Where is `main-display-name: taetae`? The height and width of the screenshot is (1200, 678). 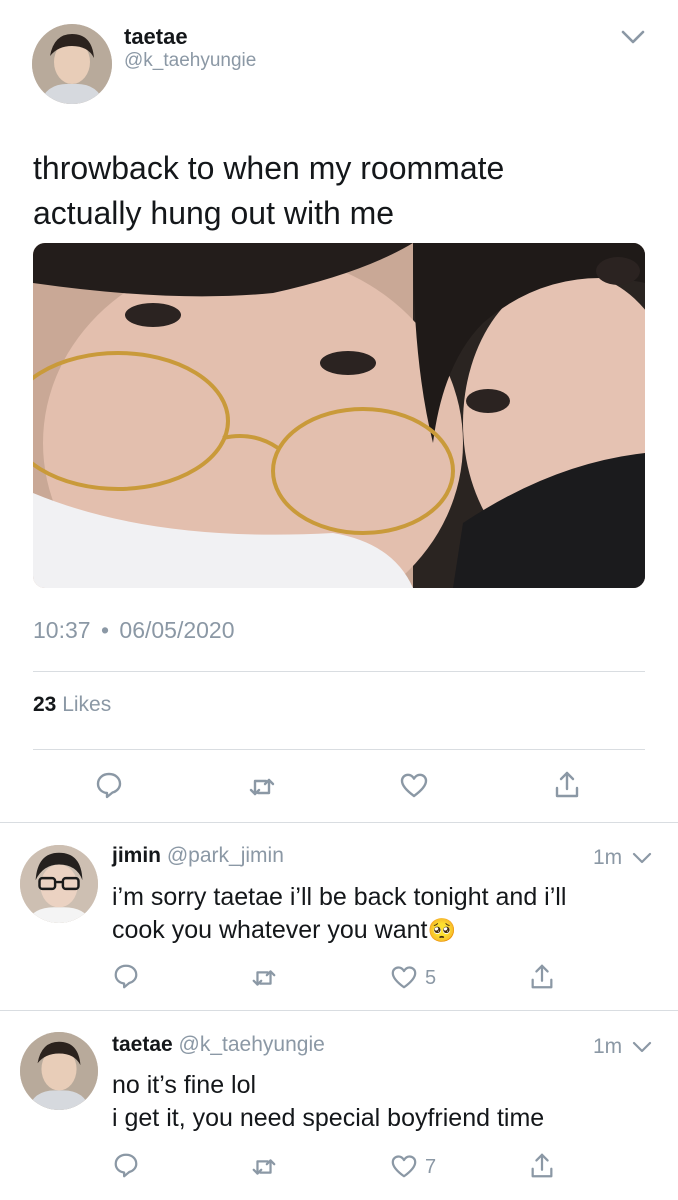
main-display-name: taetae is located at coordinates (156, 37).